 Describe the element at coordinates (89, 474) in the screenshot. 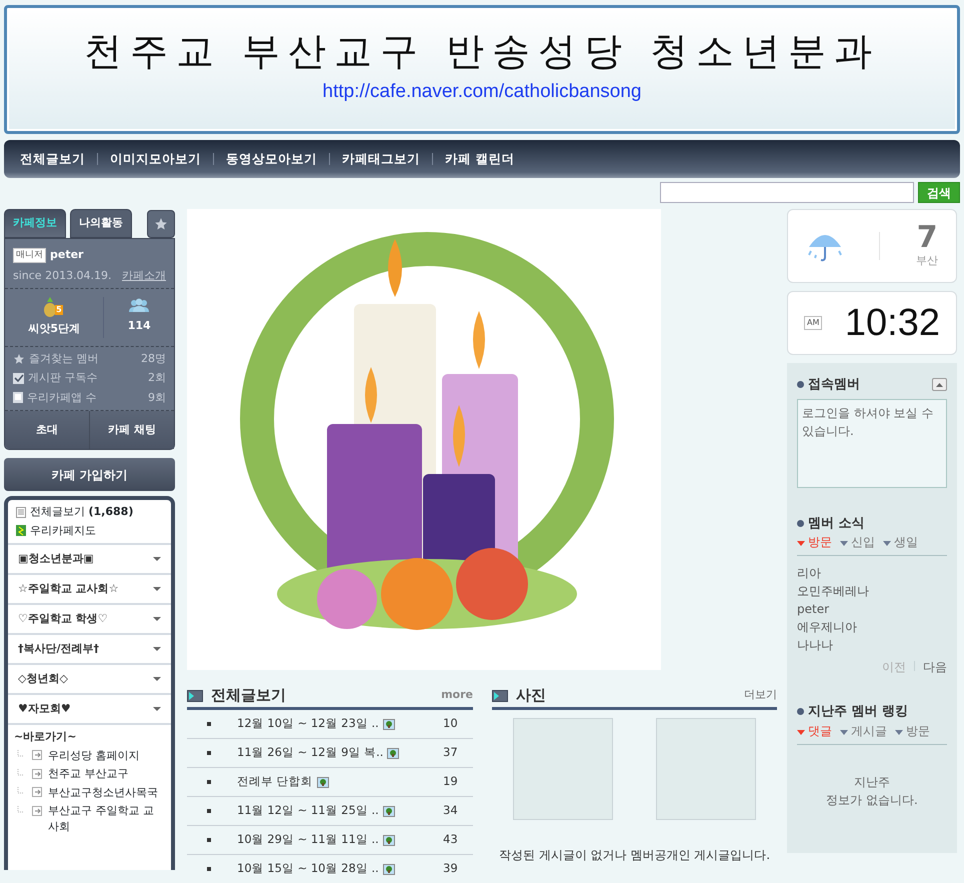

I see `join-cafe-button: 카페 가입하기` at that location.